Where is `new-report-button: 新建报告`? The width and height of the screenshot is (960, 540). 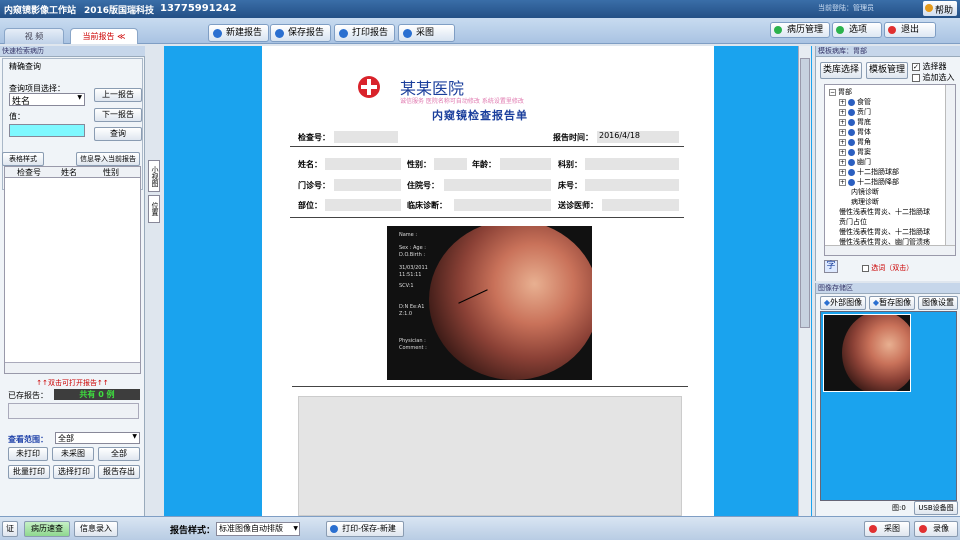
new-report-button: 新建报告 is located at coordinates (239, 33).